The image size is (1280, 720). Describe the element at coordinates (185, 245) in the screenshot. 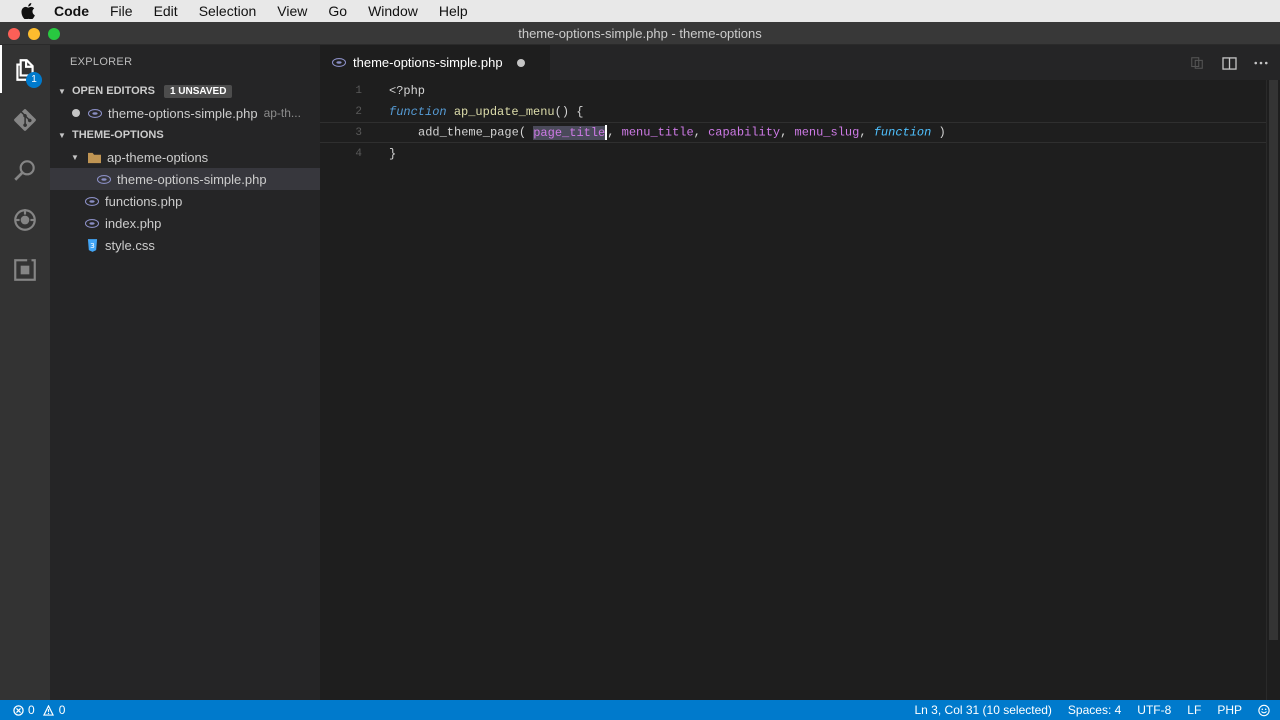

I see `tree-file-style: 3 style.css` at that location.